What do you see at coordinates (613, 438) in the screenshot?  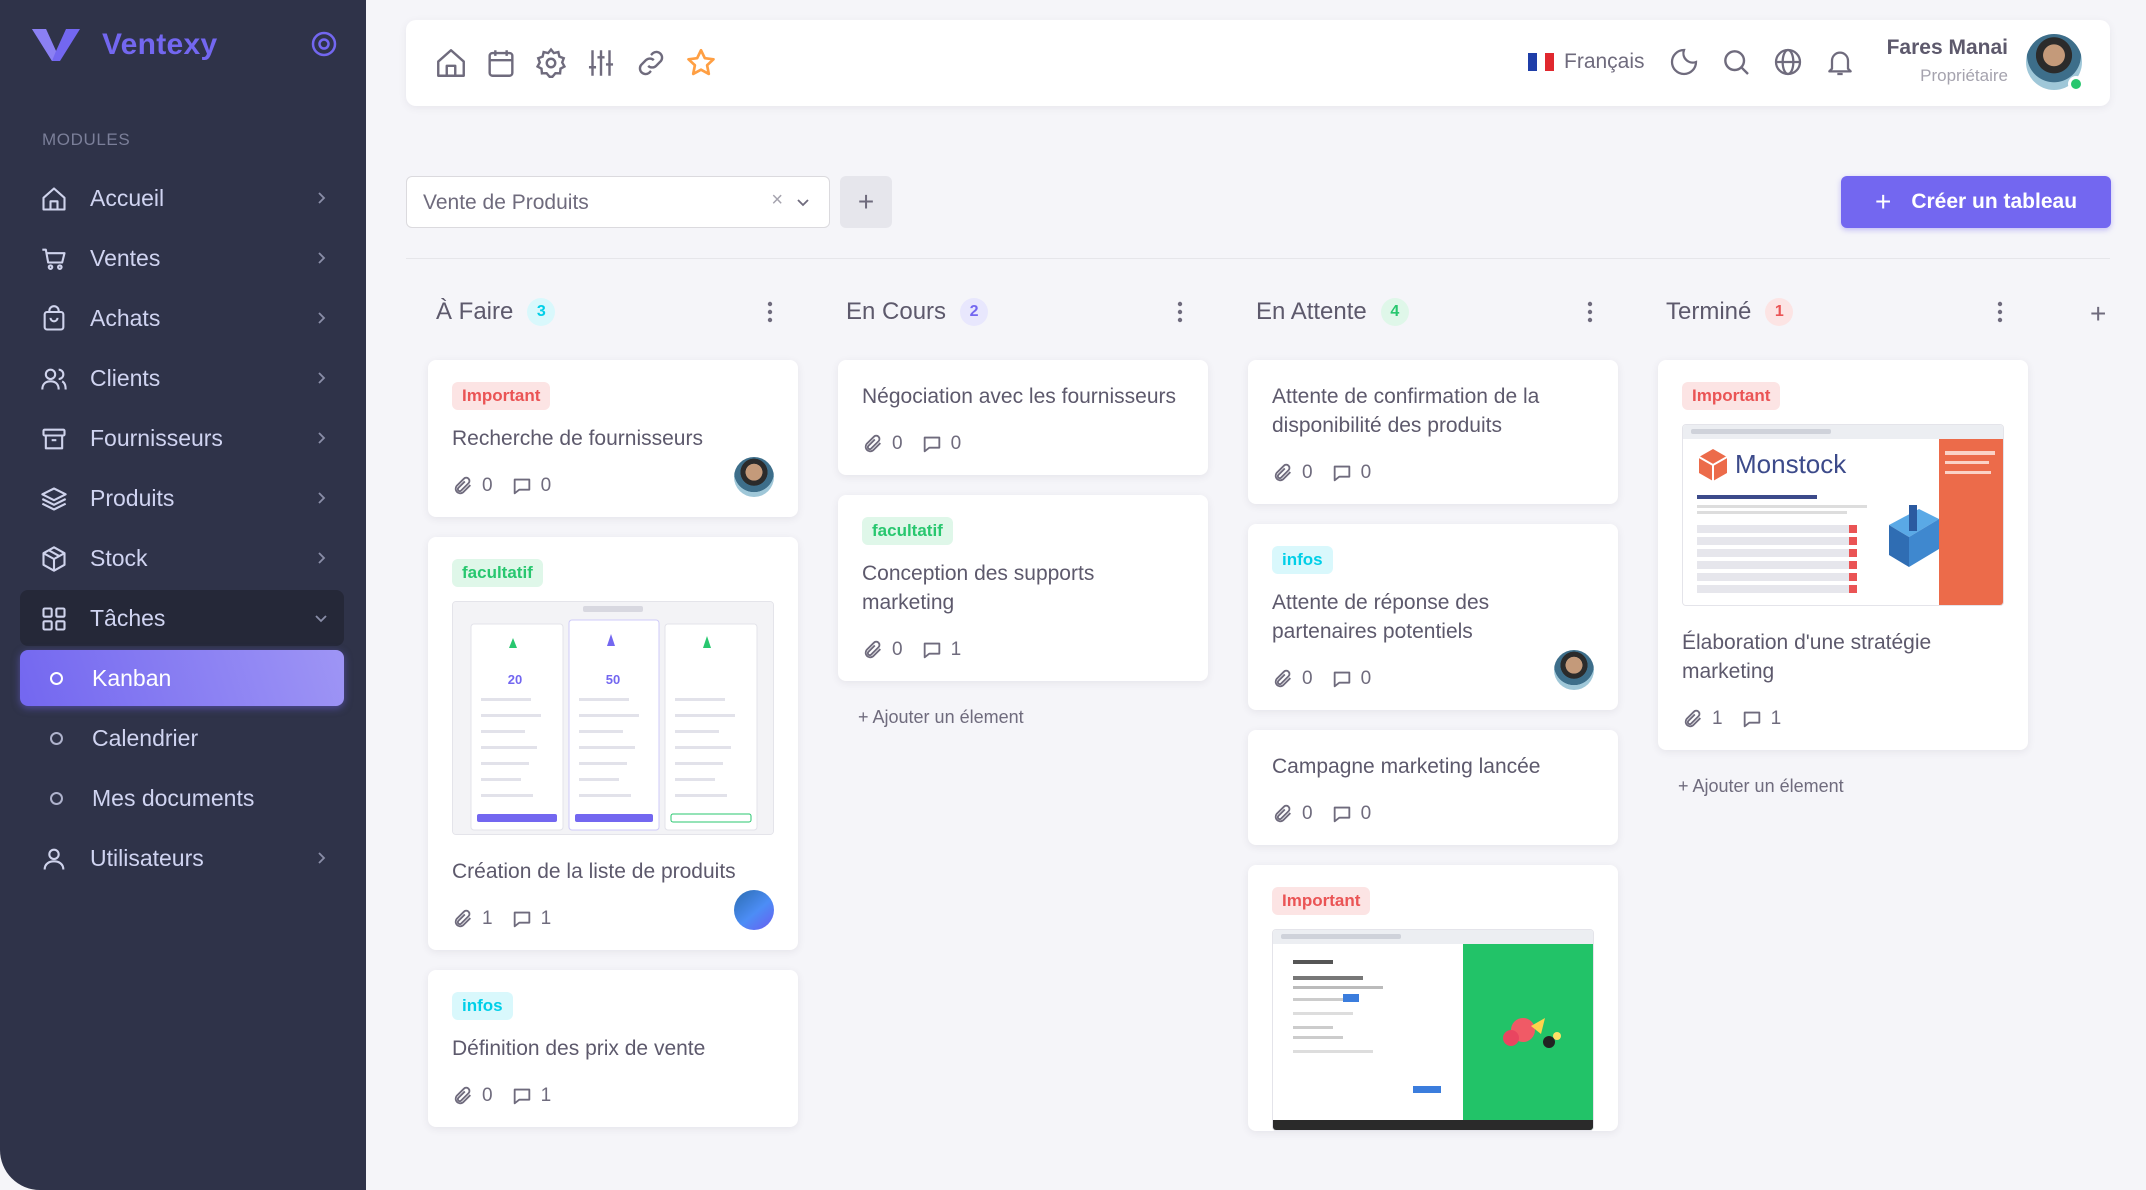 I see `kanban-card: Important Recherche de fournisseurs 0 0` at bounding box center [613, 438].